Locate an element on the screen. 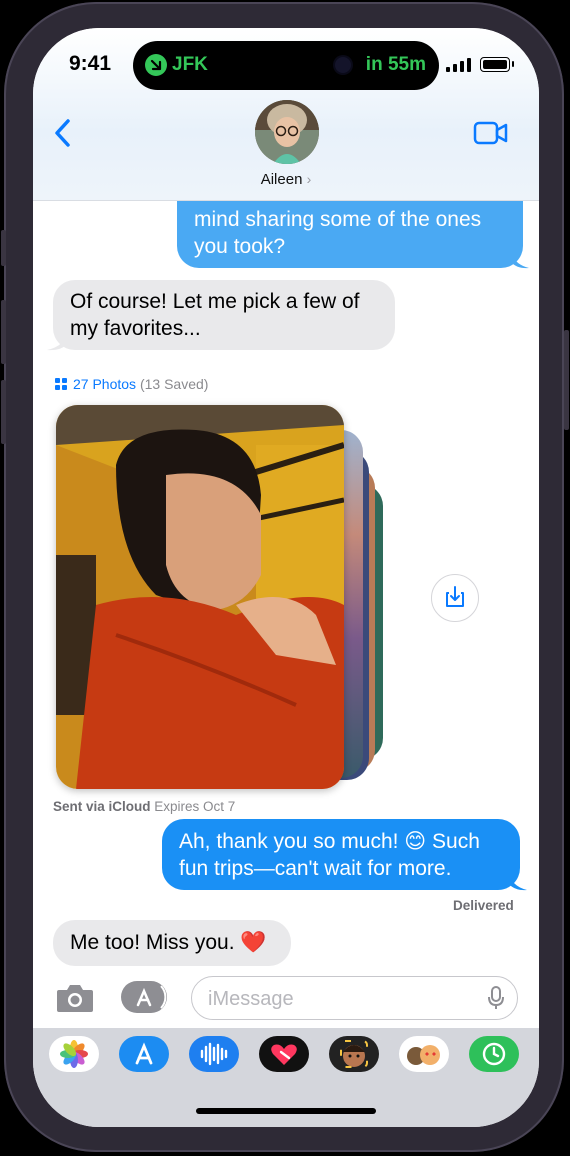 This screenshot has width=570, height=1156. shared-photos-label: 27 Photos (13 Saved) is located at coordinates (131, 384).